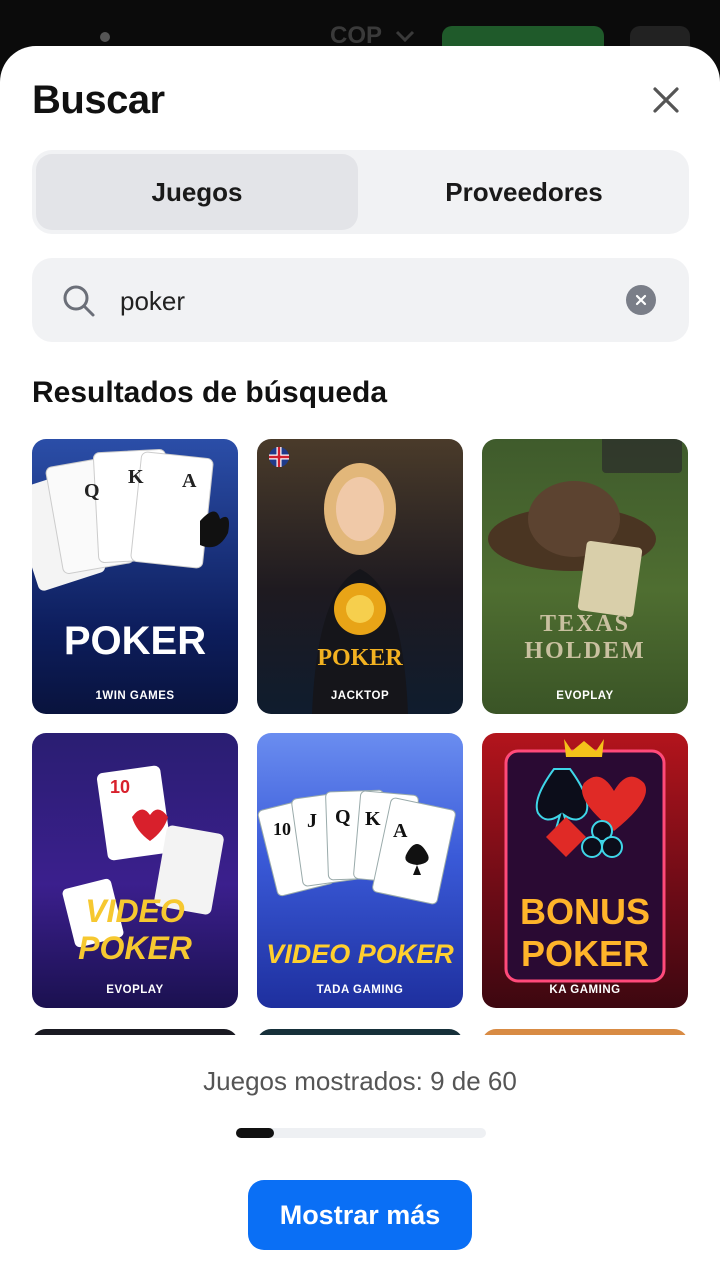  I want to click on clear-search-button, so click(641, 300).